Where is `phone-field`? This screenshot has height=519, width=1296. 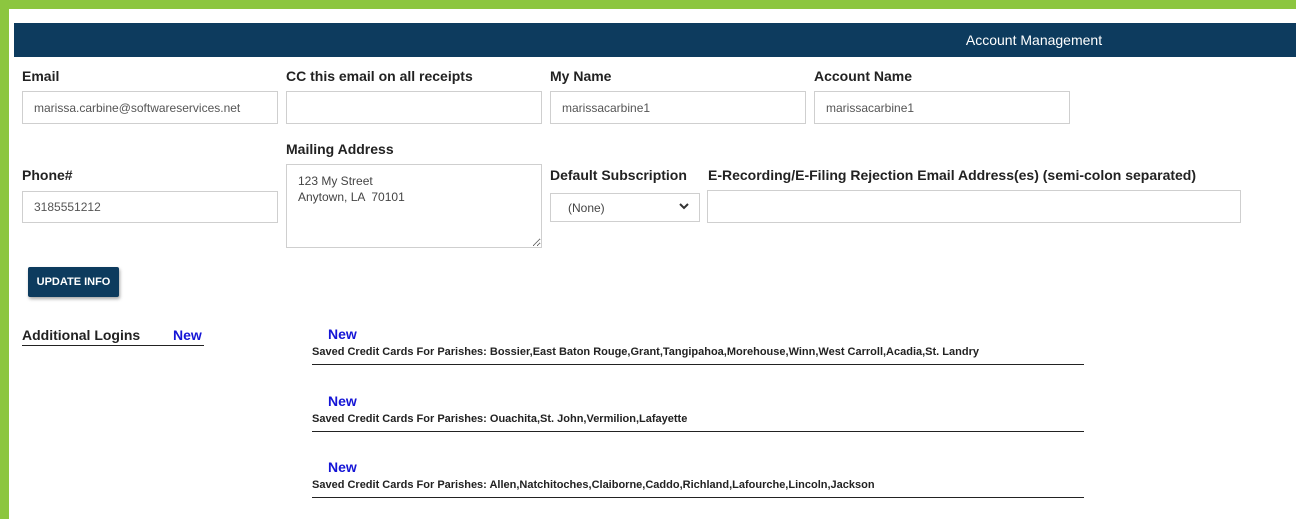 phone-field is located at coordinates (150, 207).